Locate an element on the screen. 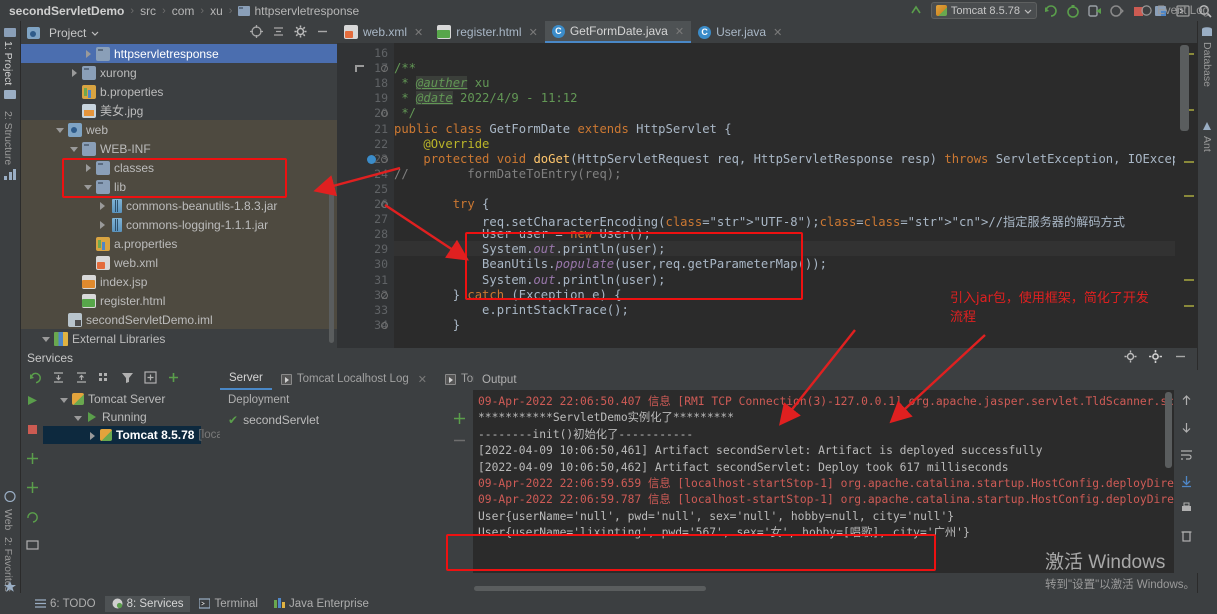 Image resolution: width=1217 pixels, height=614 pixels. settings-icon is located at coordinates (1155, 358).